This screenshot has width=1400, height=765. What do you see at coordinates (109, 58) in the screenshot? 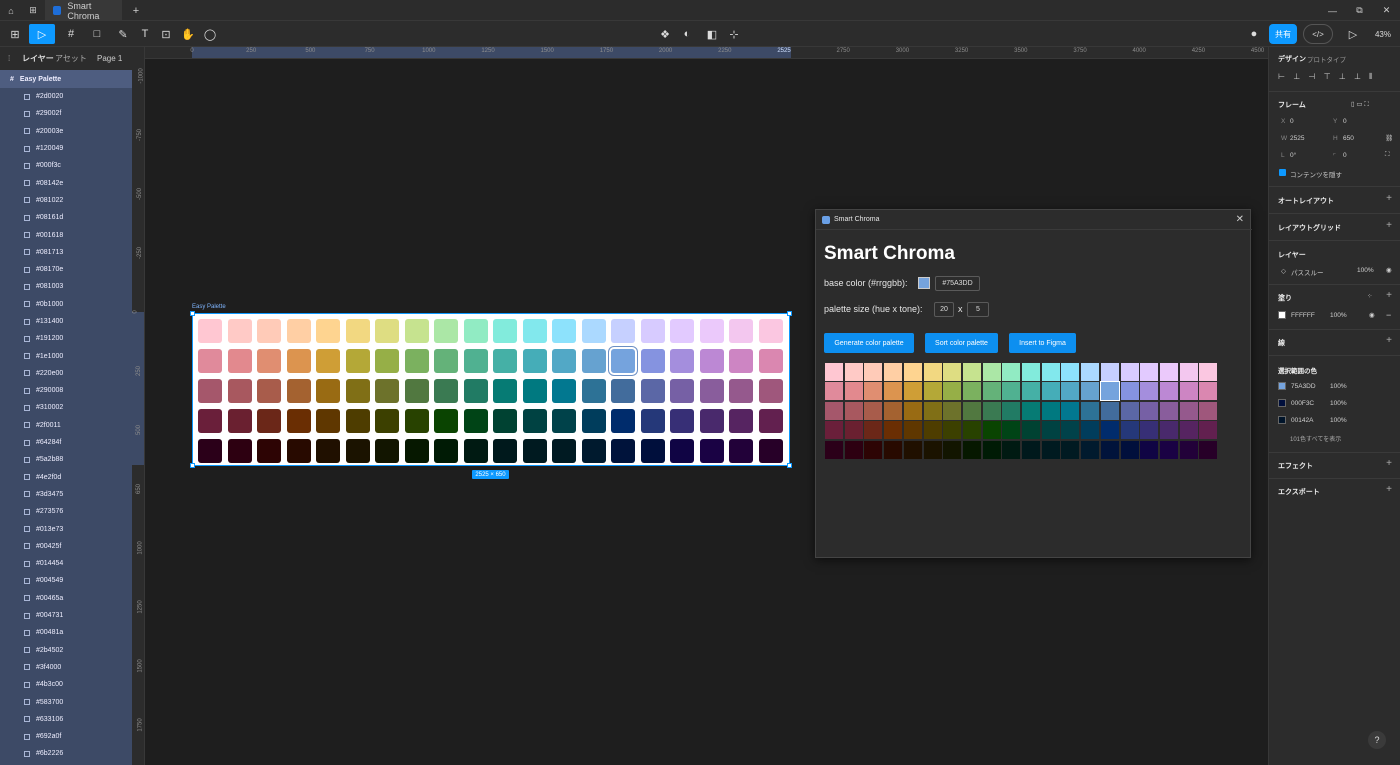
I see `page-selector: Page 1` at bounding box center [109, 58].